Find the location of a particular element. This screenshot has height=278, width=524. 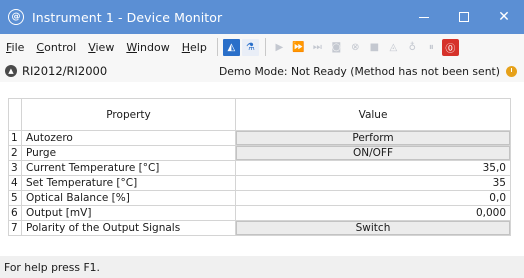

title-bar: @ Instrument 1 - Device Monitor ✕ is located at coordinates (262, 17).